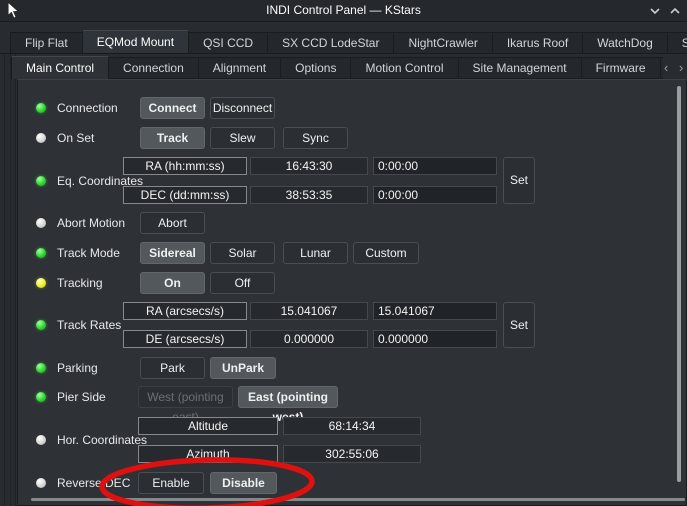 The image size is (687, 506). I want to click on track-button: Track, so click(172, 138).